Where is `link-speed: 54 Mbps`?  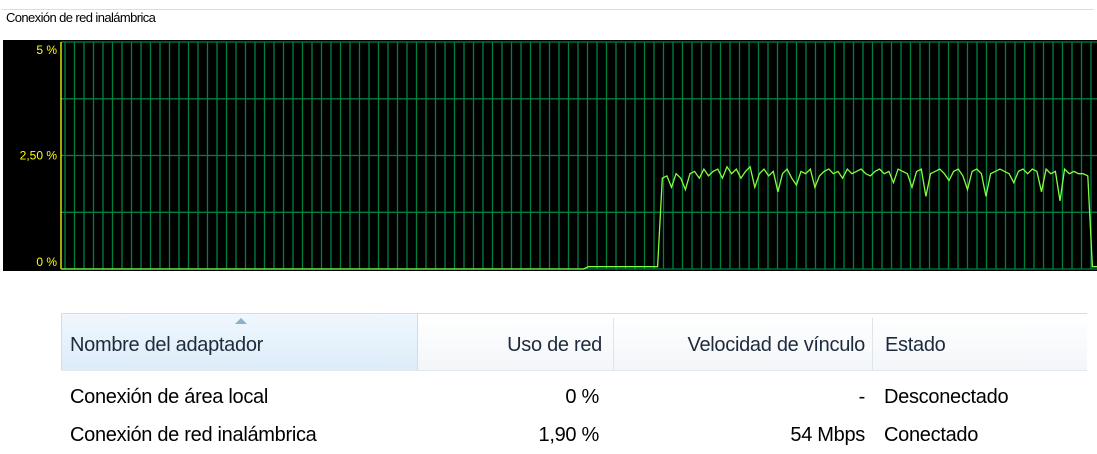
link-speed: 54 Mbps is located at coordinates (827, 435).